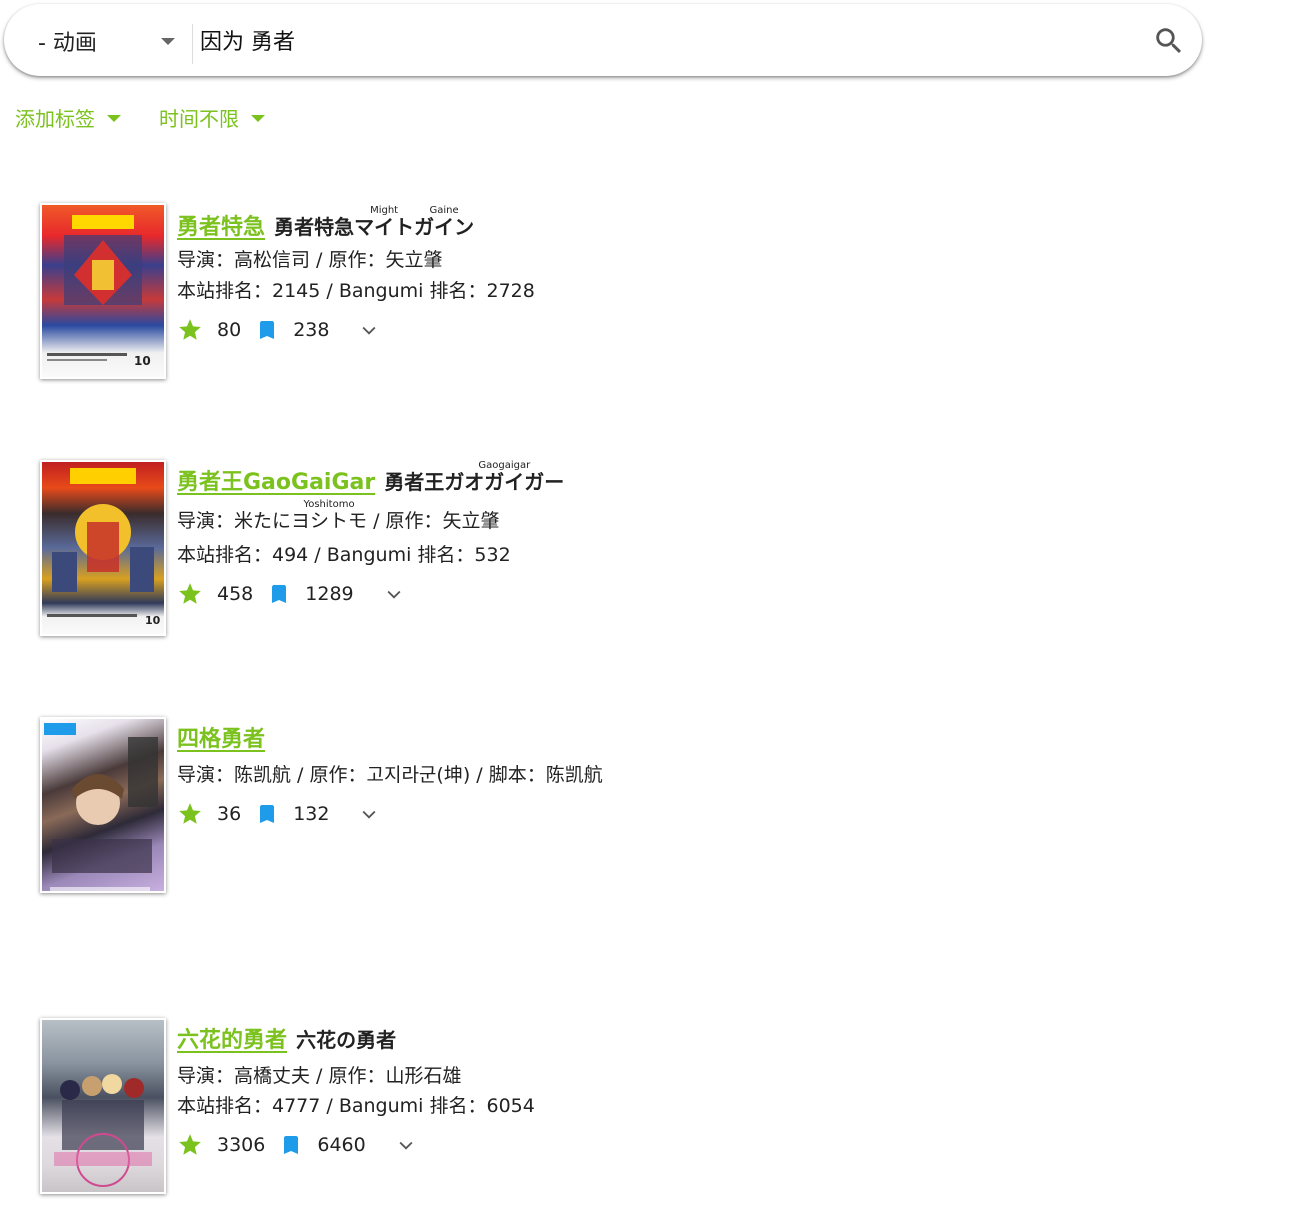 The width and height of the screenshot is (1304, 1218). I want to click on title-link: 六花的勇者, so click(232, 1040).